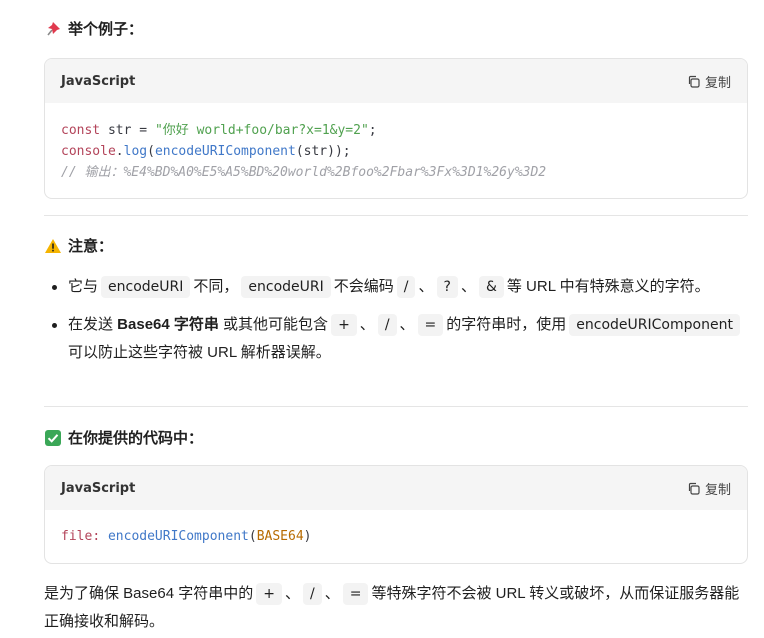 The height and width of the screenshot is (638, 764). I want to click on check-box-icon, so click(53, 438).